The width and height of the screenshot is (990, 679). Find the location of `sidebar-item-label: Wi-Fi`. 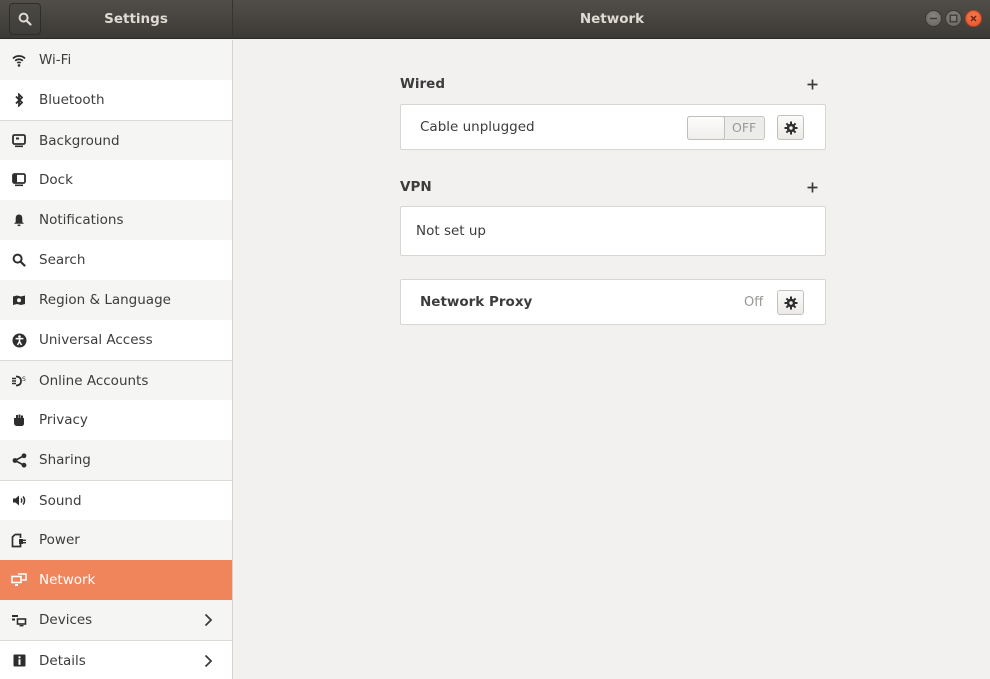

sidebar-item-label: Wi-Fi is located at coordinates (55, 60).